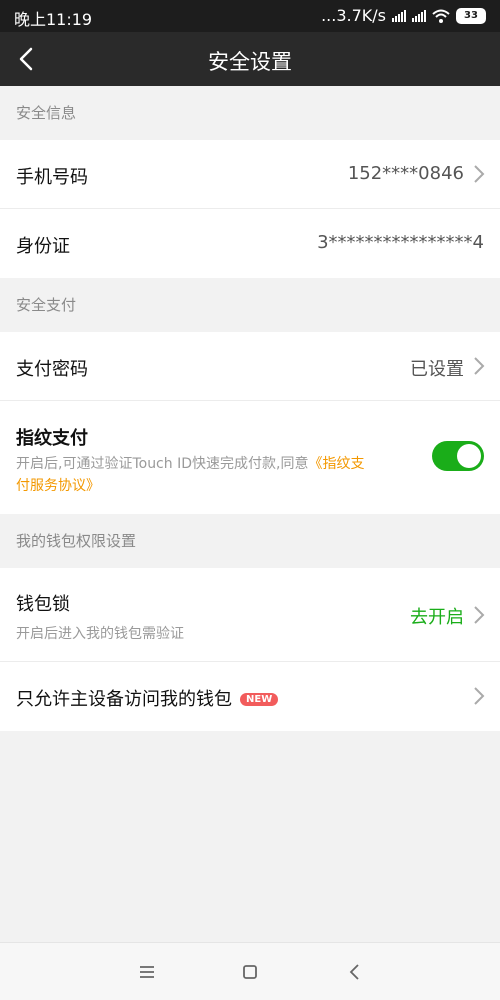  I want to click on status-time: 晚上11:19, so click(53, 19).